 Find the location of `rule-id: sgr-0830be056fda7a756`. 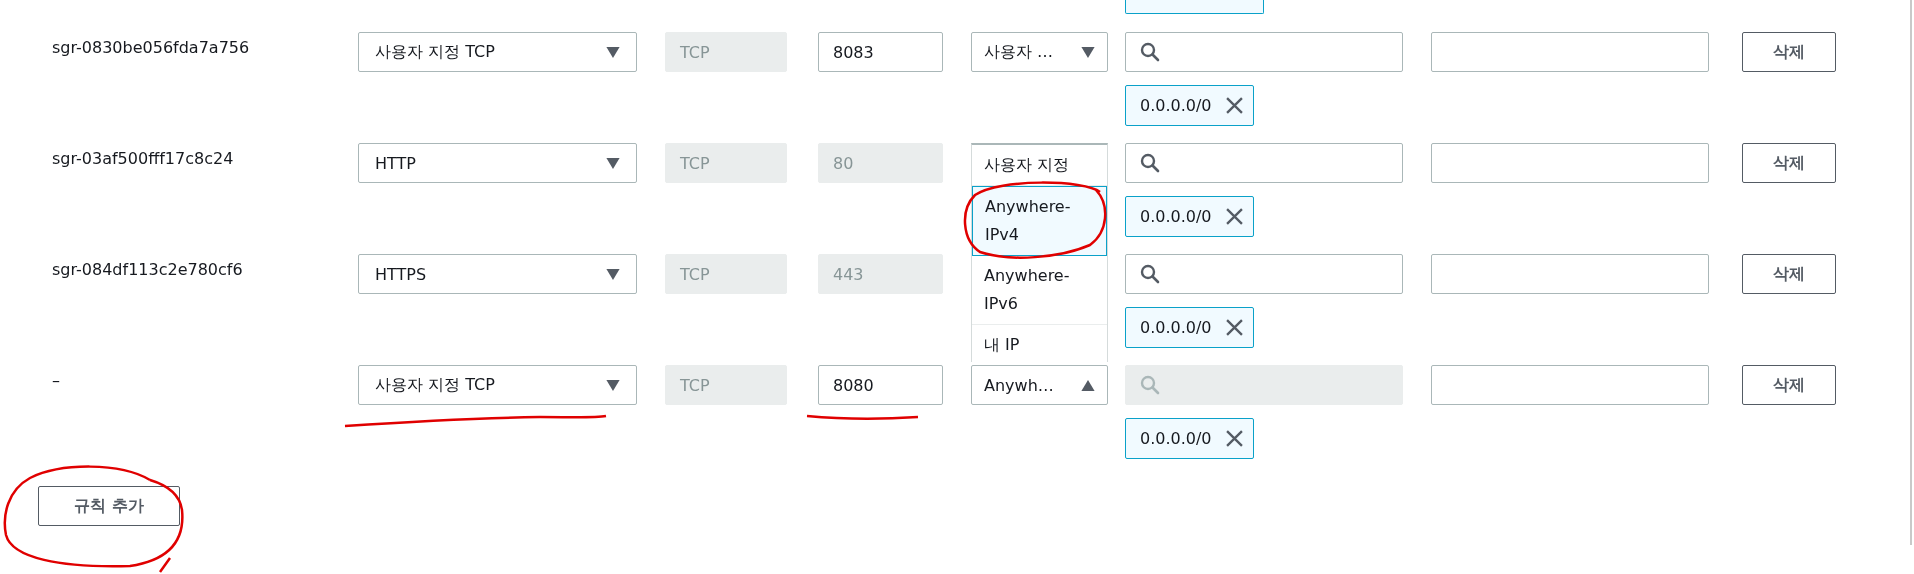

rule-id: sgr-0830be056fda7a756 is located at coordinates (151, 47).